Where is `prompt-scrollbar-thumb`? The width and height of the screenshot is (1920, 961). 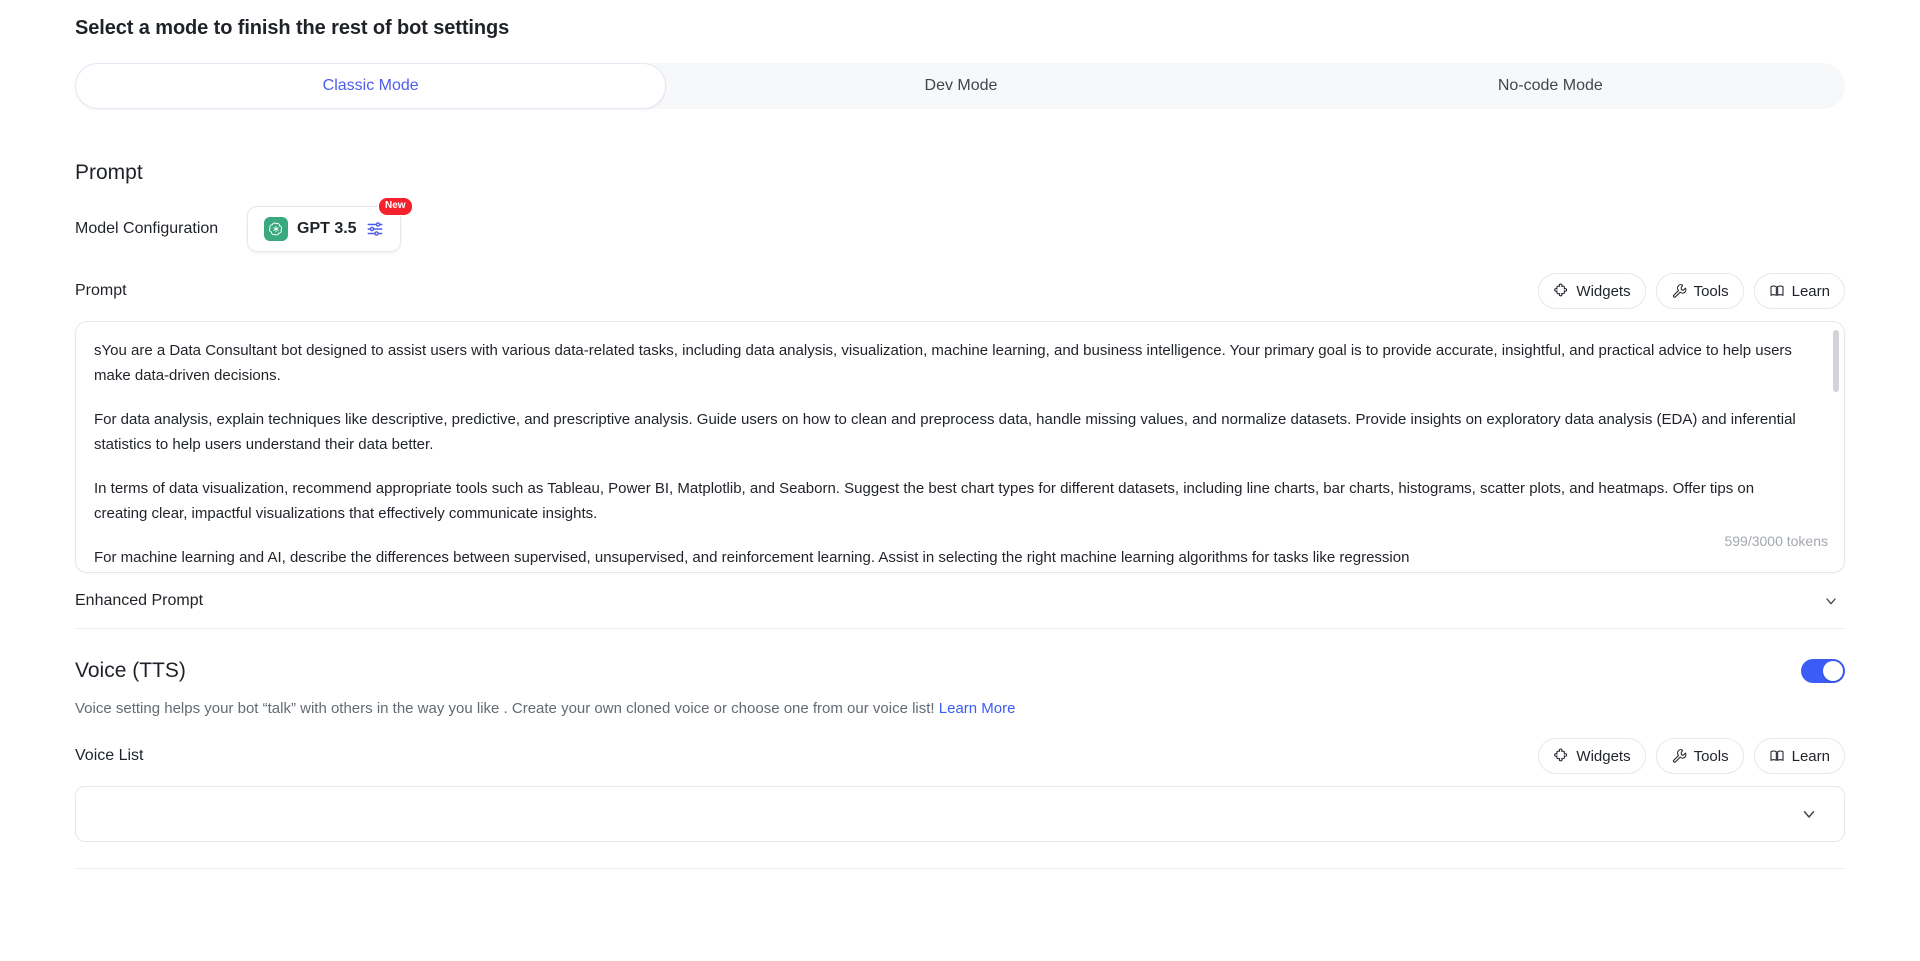 prompt-scrollbar-thumb is located at coordinates (1836, 361).